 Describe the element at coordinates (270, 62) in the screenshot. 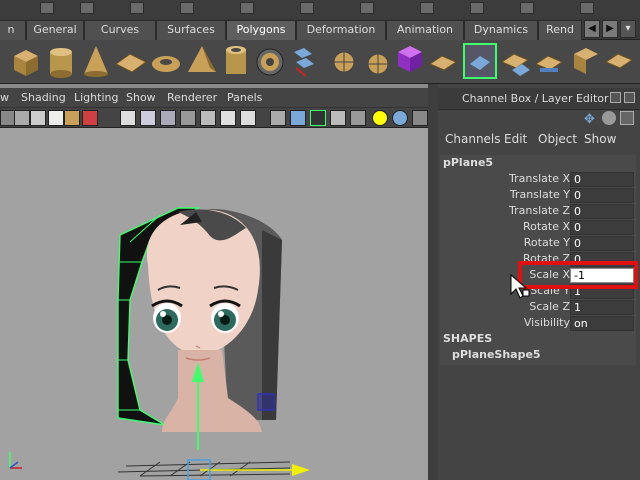

I see `poly-soccer-ball-icon` at that location.